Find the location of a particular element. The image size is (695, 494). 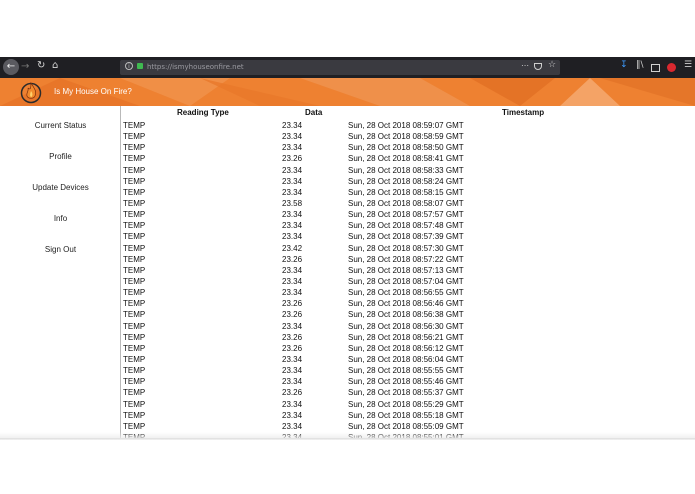

table-row: TEMP 23.34 Sun, 28 Oct 2018 08:57:39 GMT is located at coordinates (408, 236).